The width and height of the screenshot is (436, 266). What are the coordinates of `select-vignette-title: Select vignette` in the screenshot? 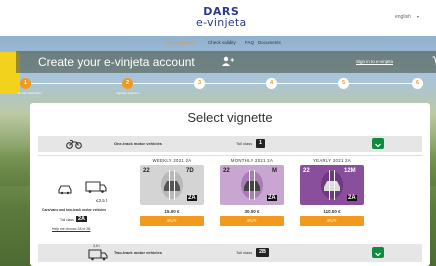 It's located at (230, 117).